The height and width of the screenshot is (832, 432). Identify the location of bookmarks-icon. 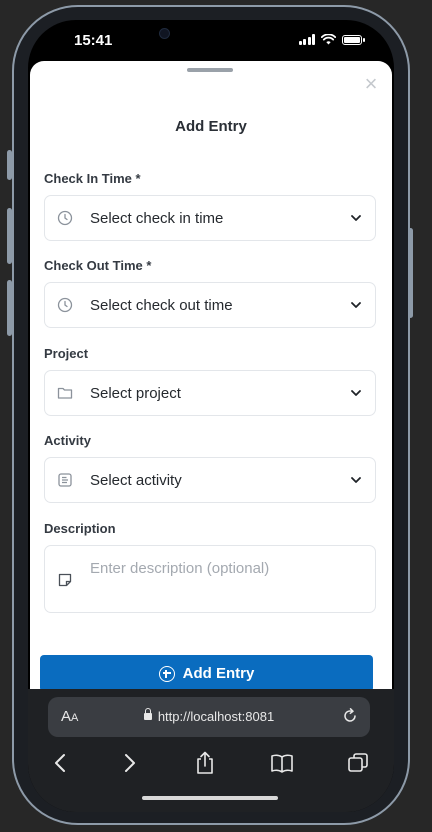
(282, 763).